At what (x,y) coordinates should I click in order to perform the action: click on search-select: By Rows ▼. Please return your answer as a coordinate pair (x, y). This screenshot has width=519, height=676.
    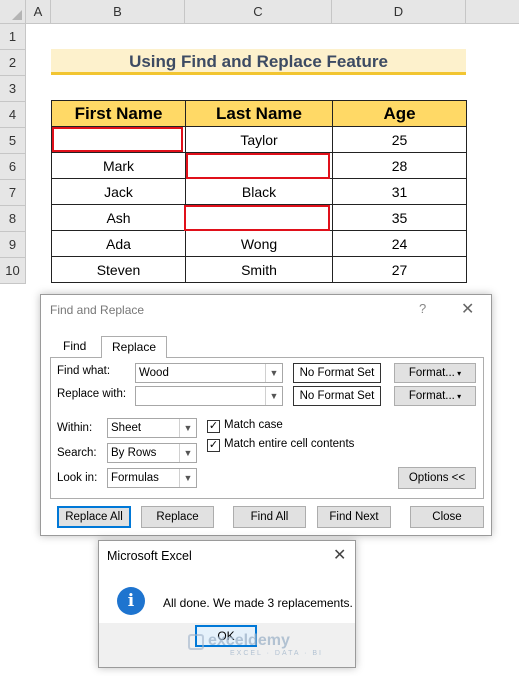
    Looking at the image, I should click on (152, 453).